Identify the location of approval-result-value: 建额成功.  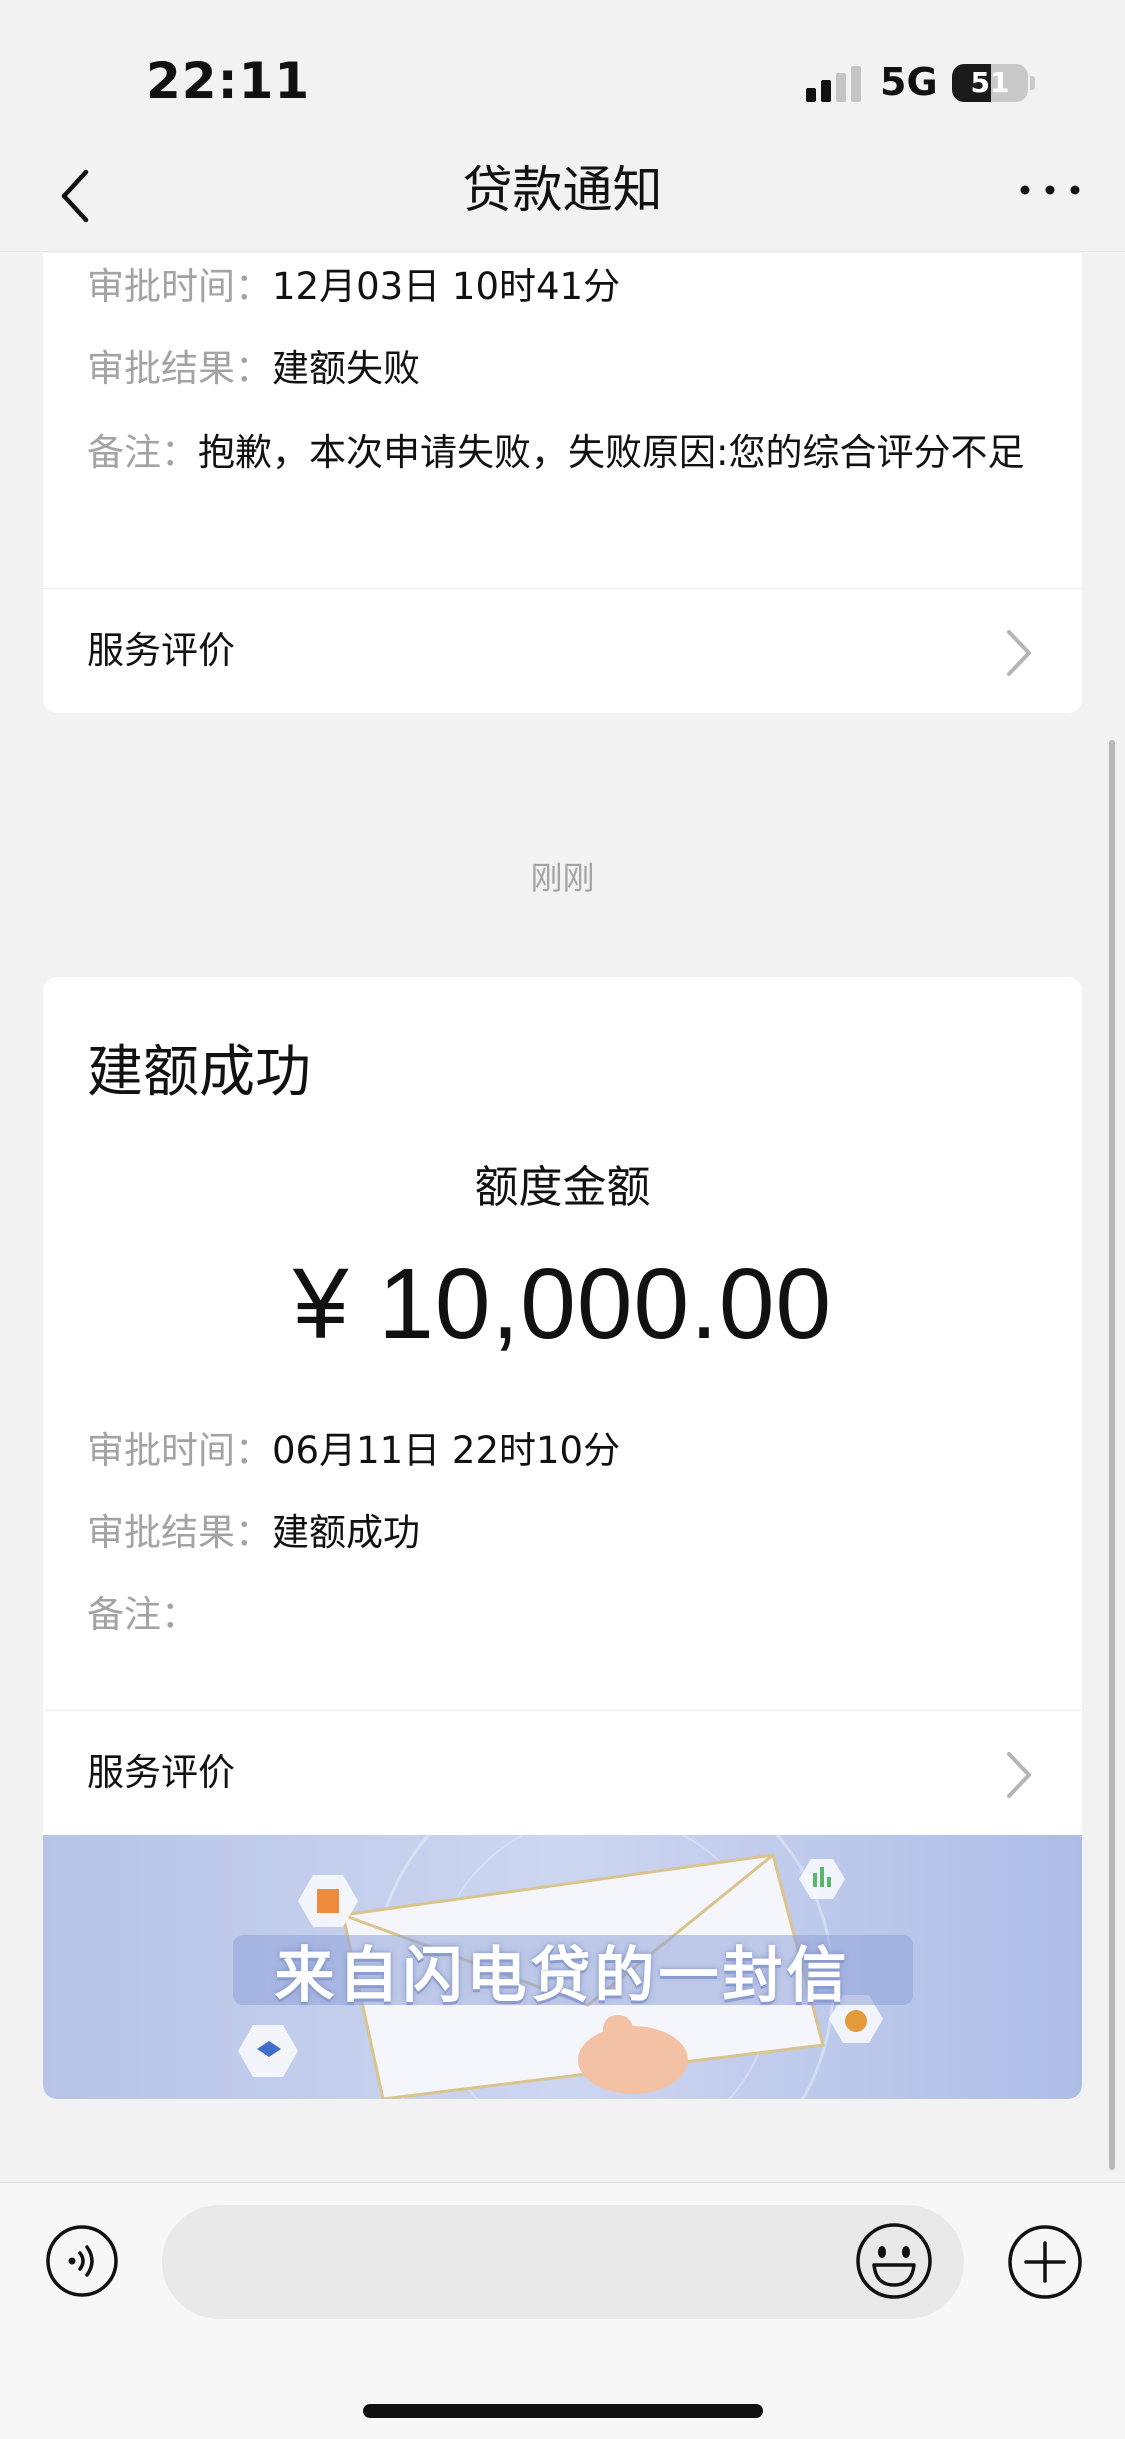
(346, 1532).